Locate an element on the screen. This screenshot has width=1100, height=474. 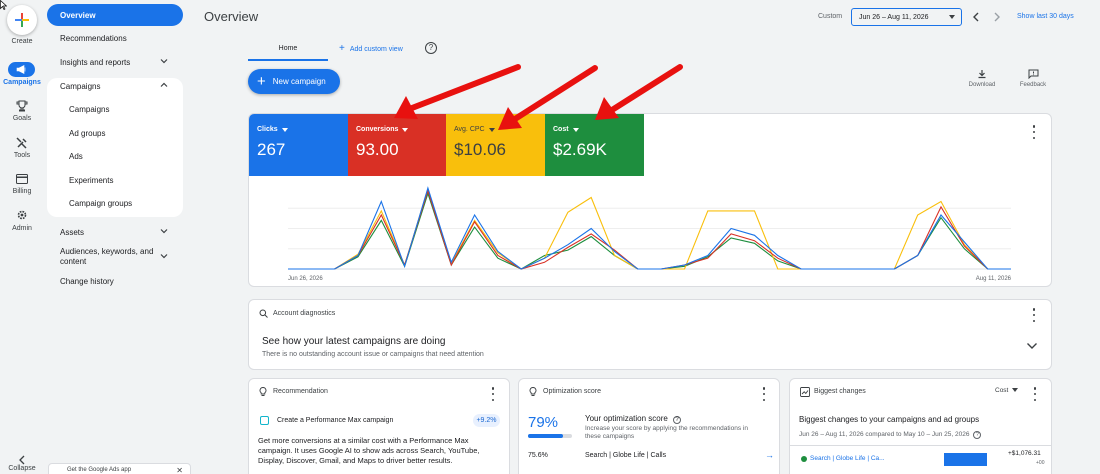
caret-down-icon is located at coordinates (952, 17).